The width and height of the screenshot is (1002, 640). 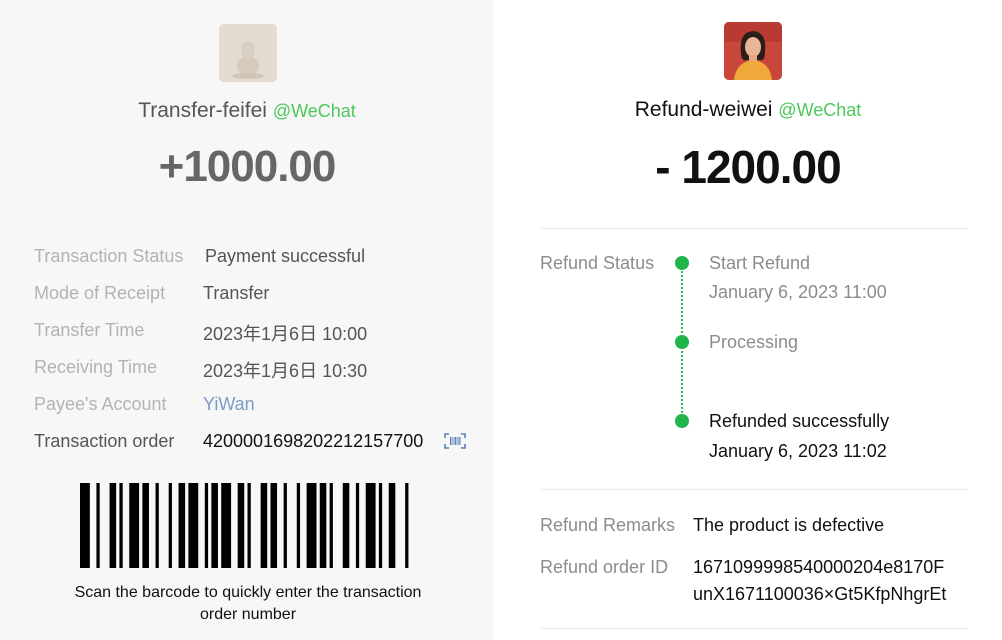 I want to click on timeline-step-time: January 6, 2023 11:00, so click(x=798, y=292).